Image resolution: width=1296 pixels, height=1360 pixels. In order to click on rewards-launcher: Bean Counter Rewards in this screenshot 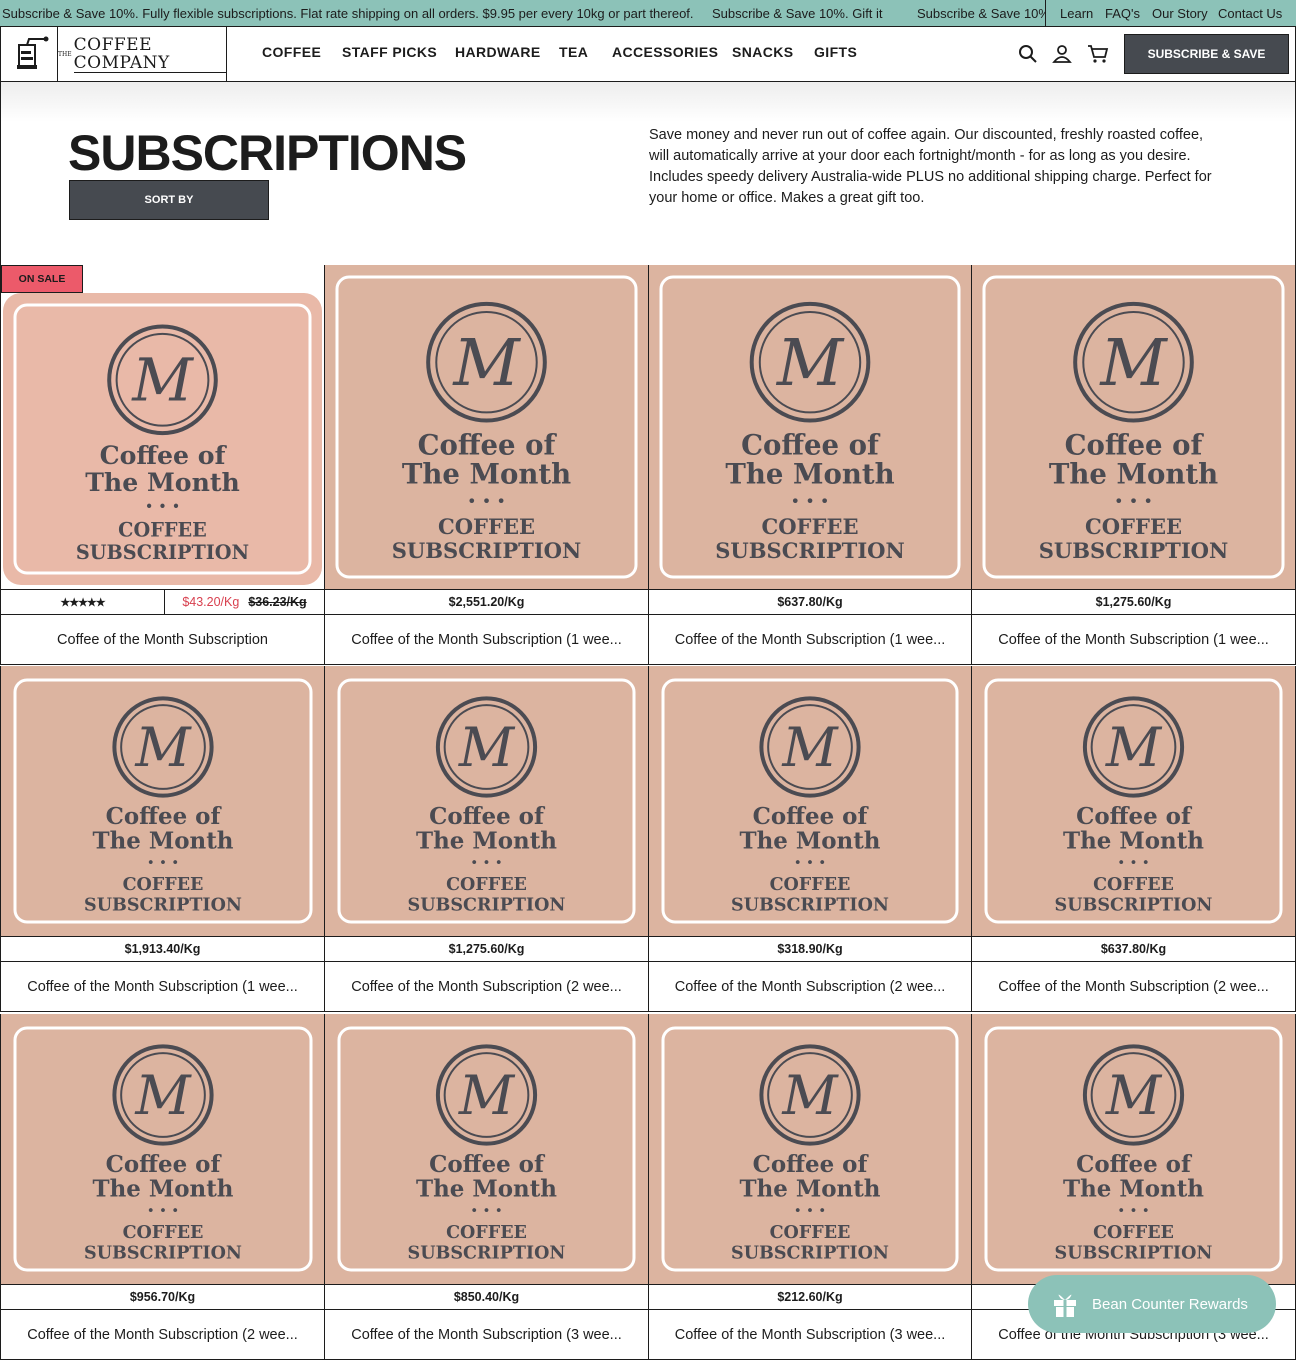, I will do `click(1152, 1304)`.